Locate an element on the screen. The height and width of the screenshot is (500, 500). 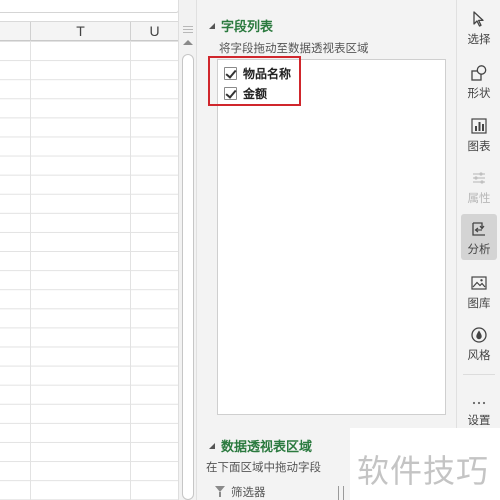
toolbar-settings-button: 设置 is located at coordinates (479, 408).